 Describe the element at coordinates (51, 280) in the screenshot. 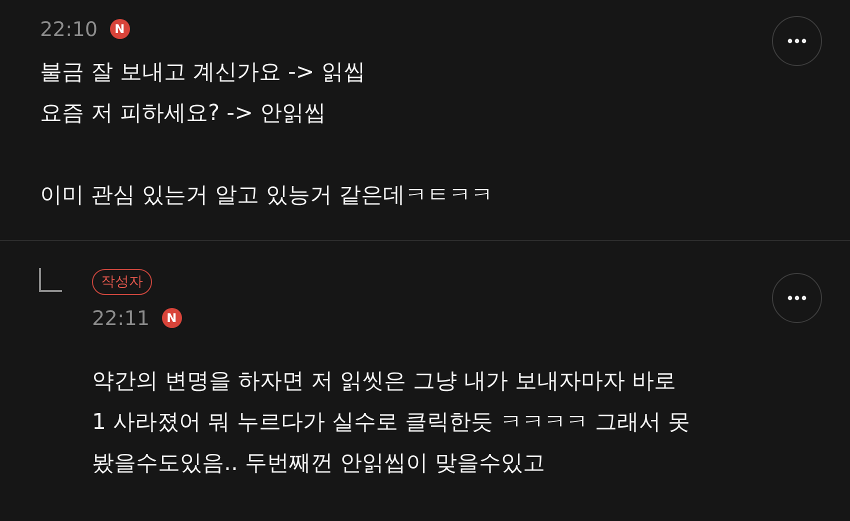

I see `reply-corner-icon` at that location.